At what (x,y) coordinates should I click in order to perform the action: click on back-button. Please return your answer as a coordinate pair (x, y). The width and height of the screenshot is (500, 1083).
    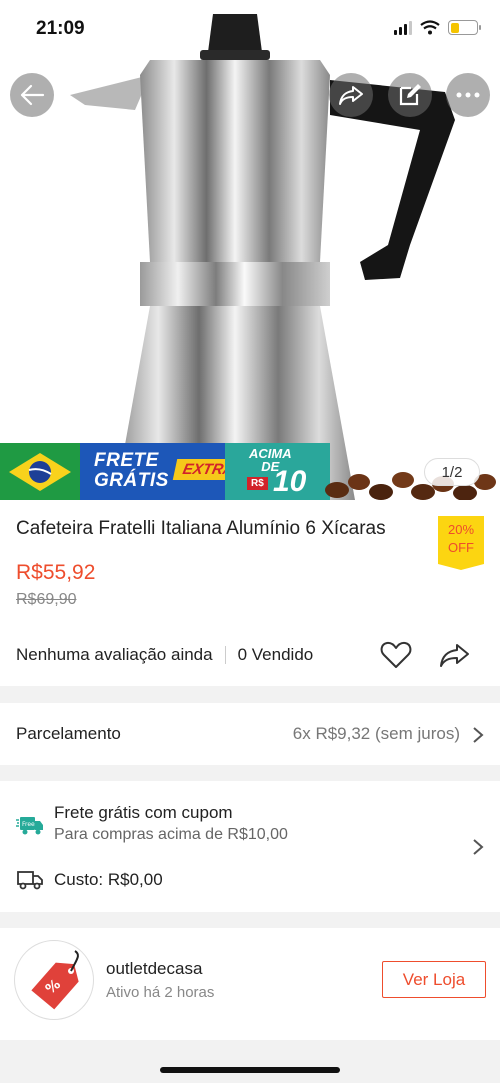
    Looking at the image, I should click on (32, 95).